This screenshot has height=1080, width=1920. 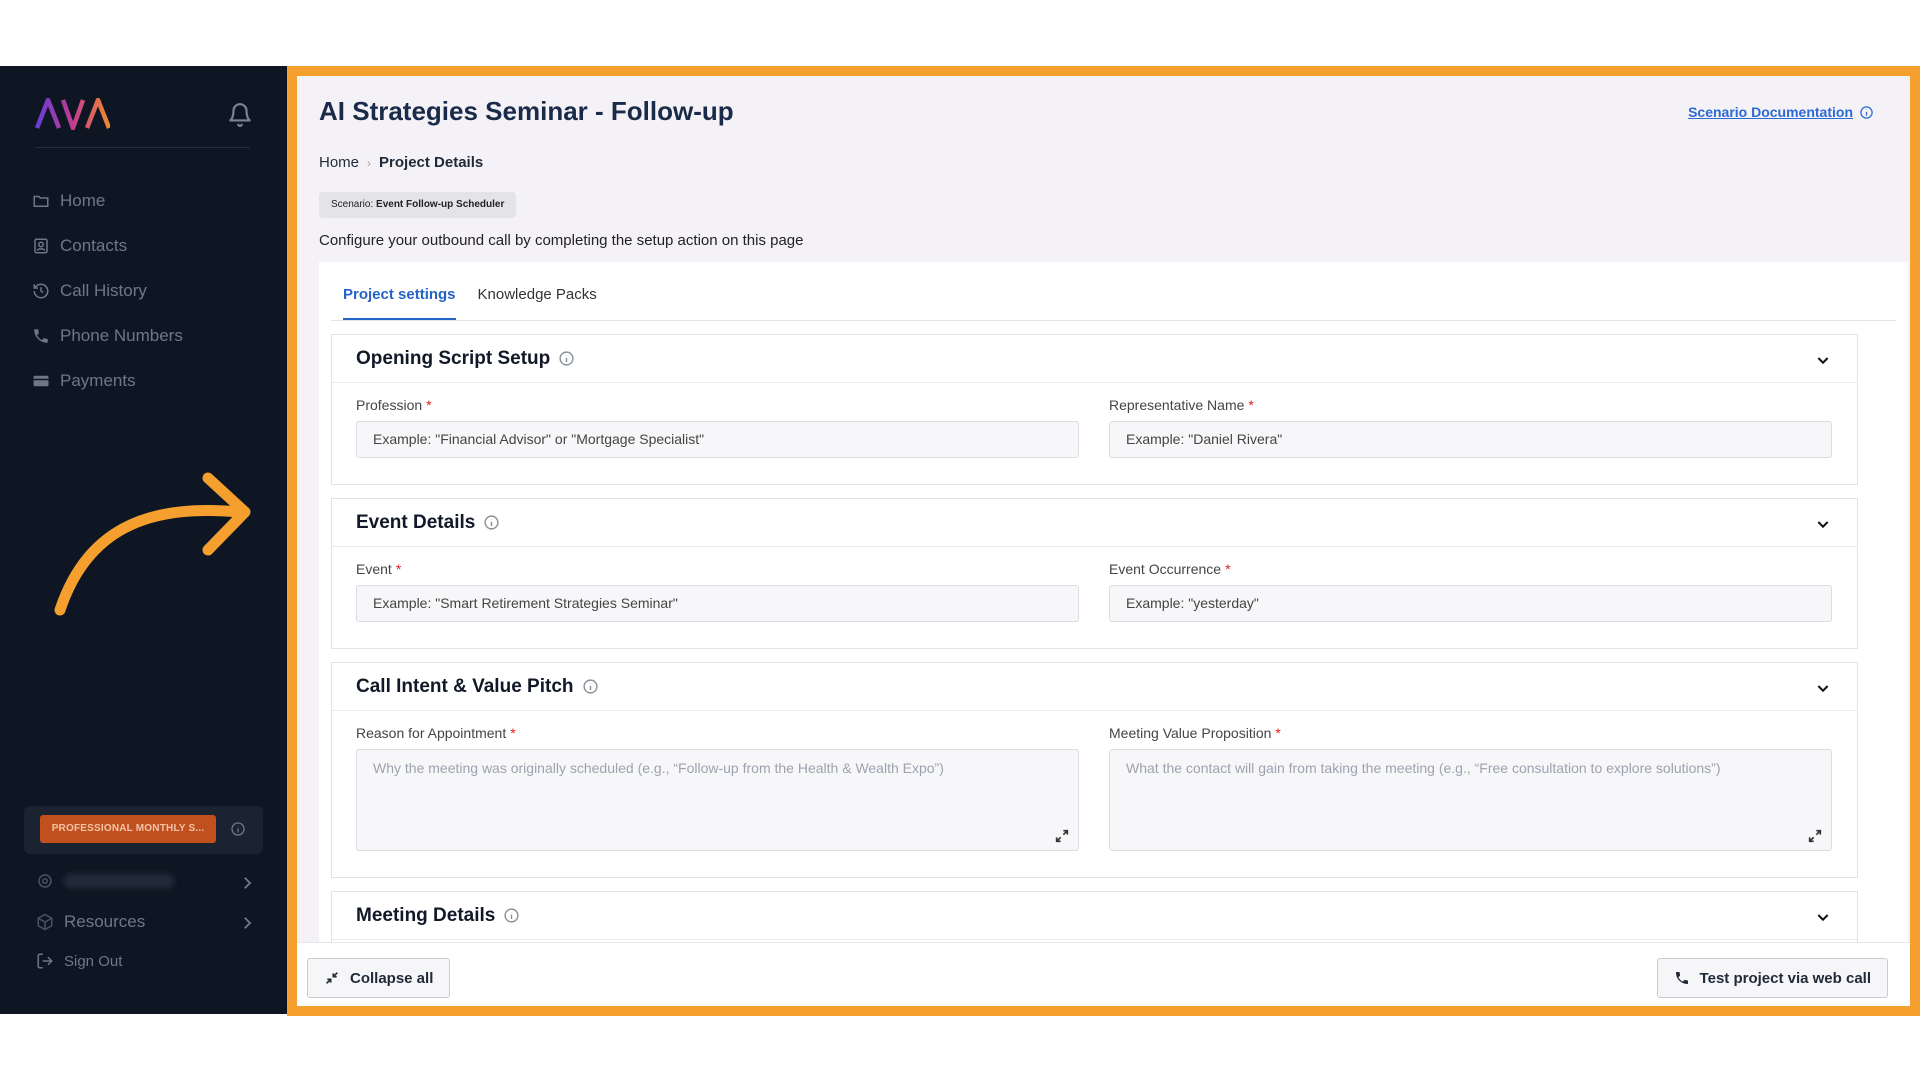 What do you see at coordinates (1470, 439) in the screenshot?
I see `representative-name-input: Example: "Daniel Rivera"` at bounding box center [1470, 439].